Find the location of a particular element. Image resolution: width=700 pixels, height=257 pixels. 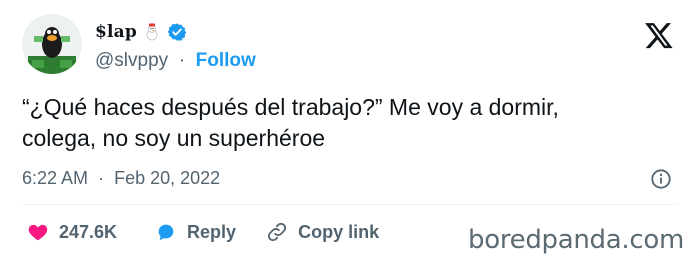

verified-icon is located at coordinates (177, 32).